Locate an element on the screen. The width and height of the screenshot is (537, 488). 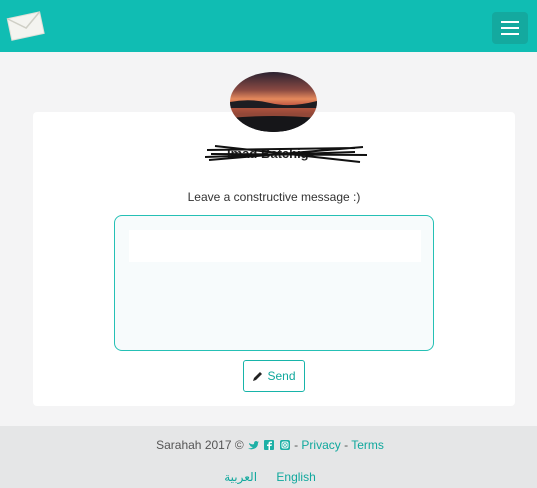
privacy-link: Privacy is located at coordinates (320, 445).